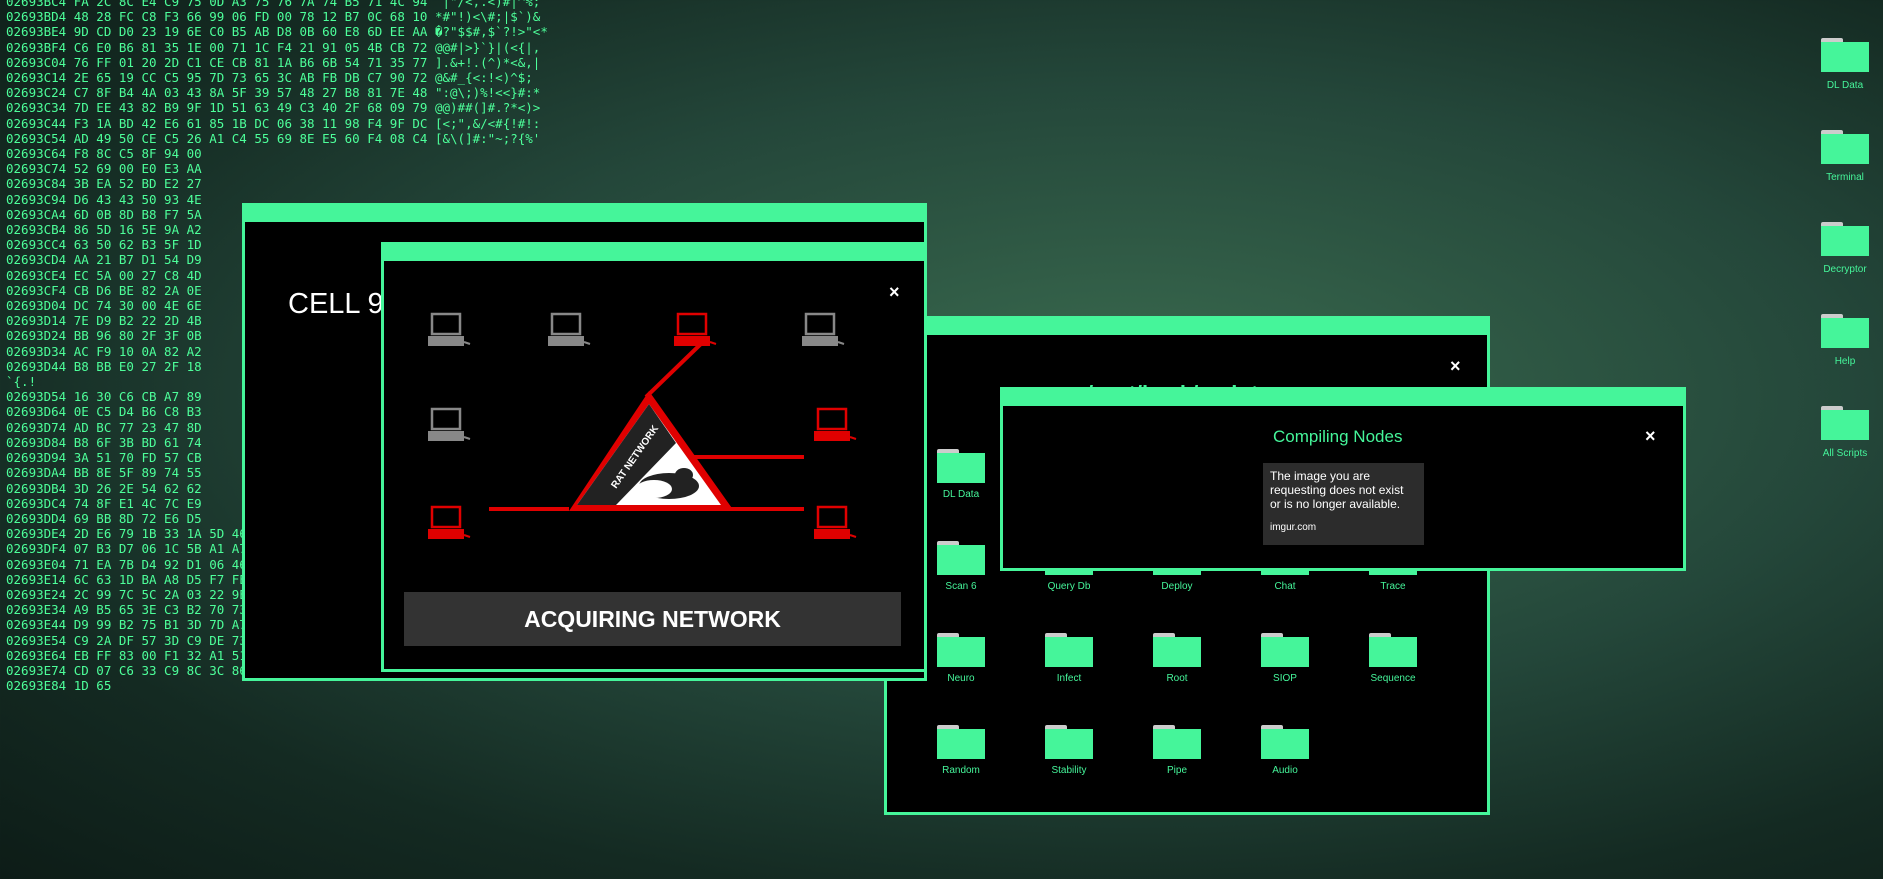 The width and height of the screenshot is (1883, 879). I want to click on folder-label: Sequence, so click(1393, 678).